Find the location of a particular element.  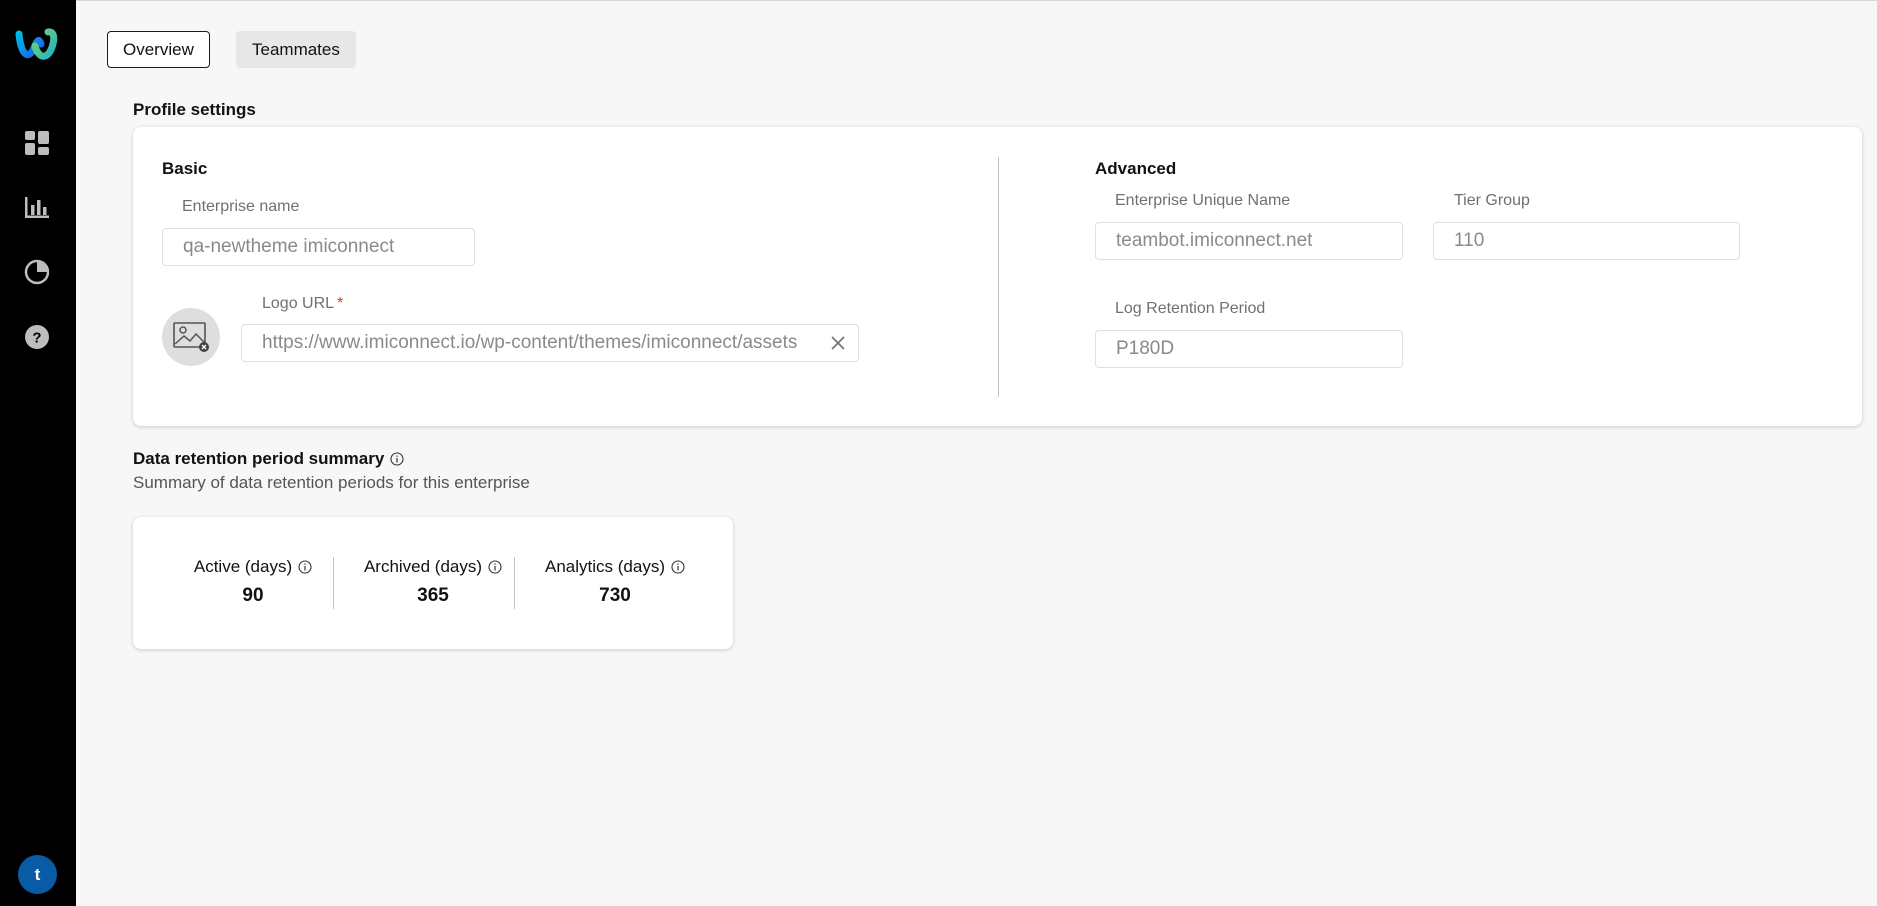

sidebar: ? t is located at coordinates (38, 453).